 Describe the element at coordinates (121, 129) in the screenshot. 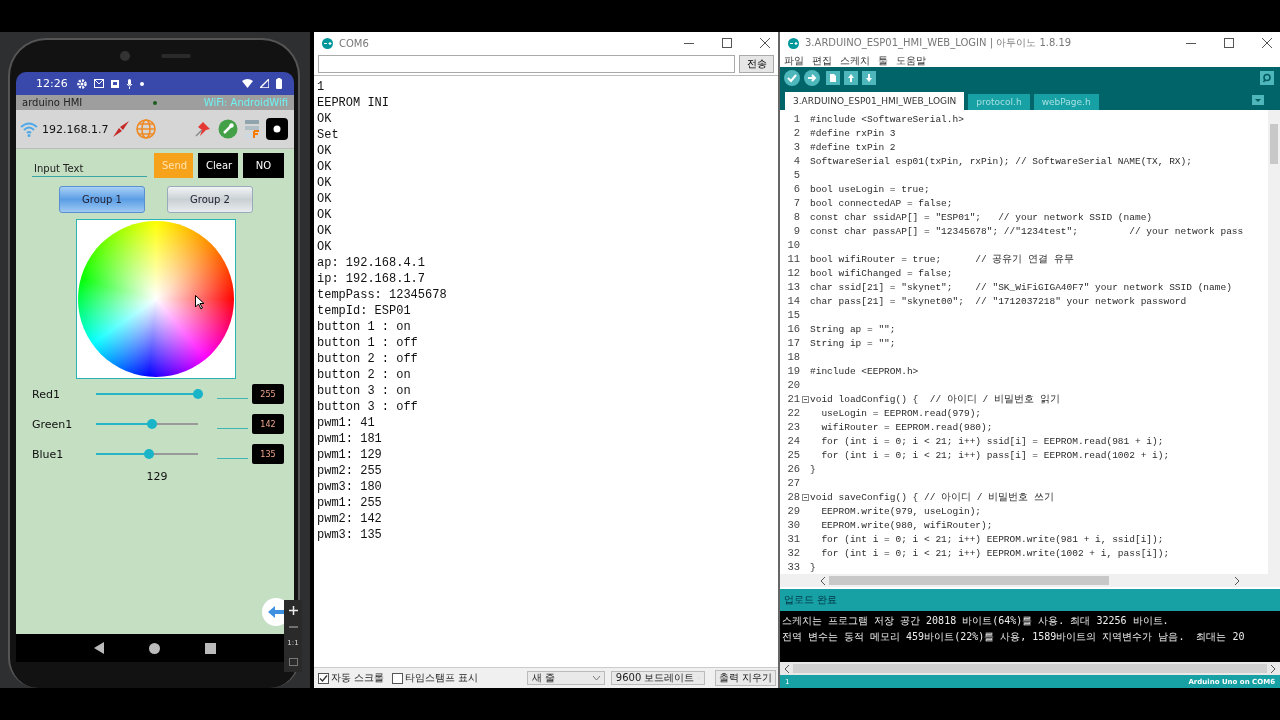

I see `arrows-icon` at that location.